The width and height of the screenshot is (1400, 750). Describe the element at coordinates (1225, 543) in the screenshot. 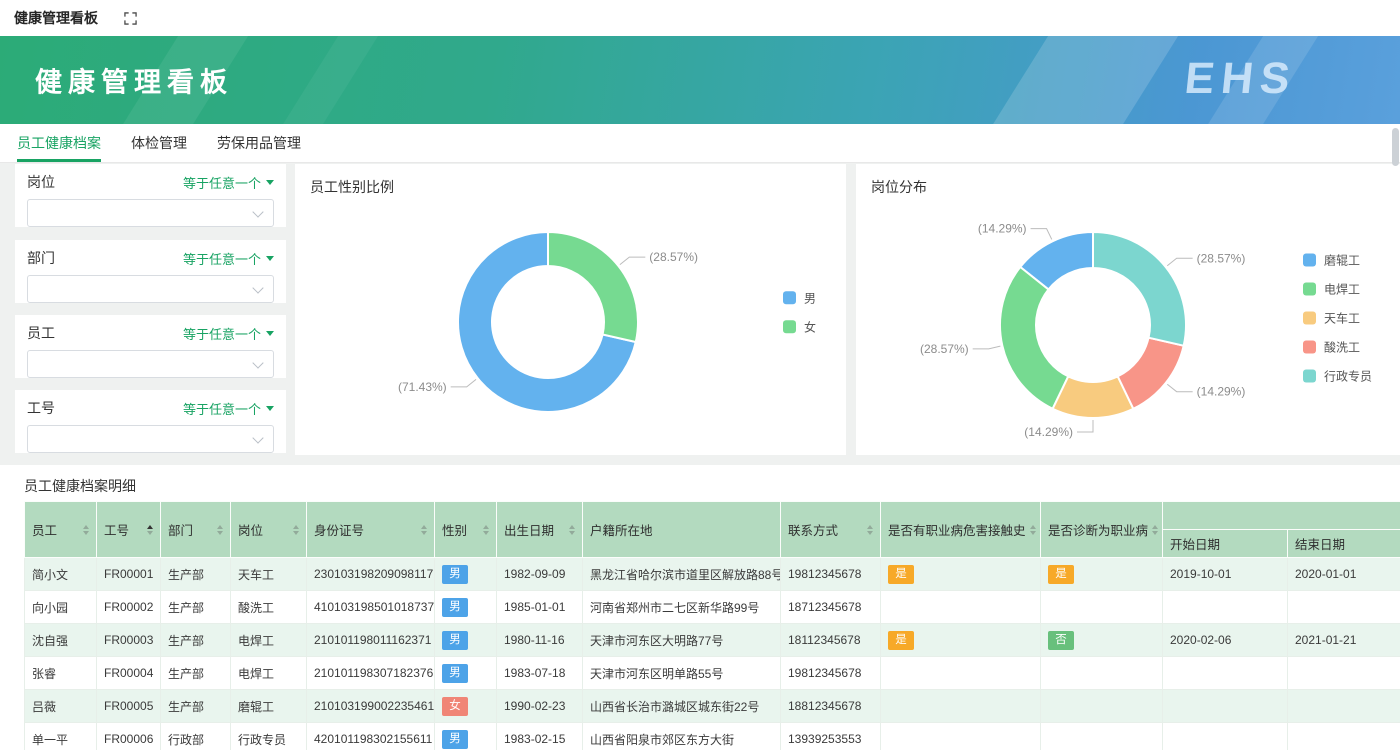

I see `column-header-开始日期: 开始日期` at that location.